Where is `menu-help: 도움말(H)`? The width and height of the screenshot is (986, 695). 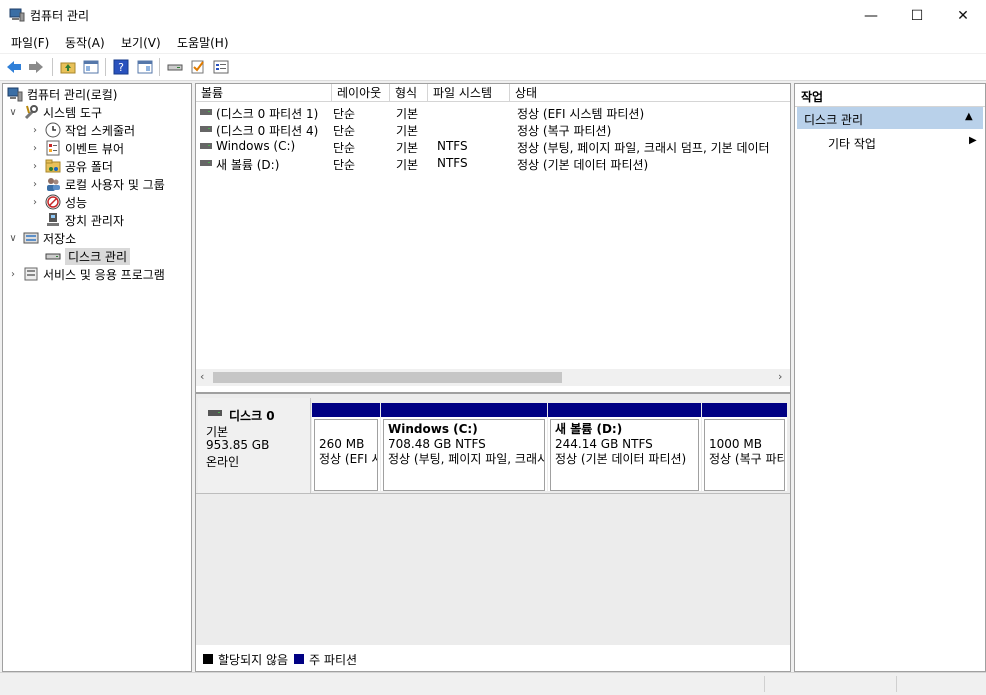
menu-help: 도움말(H) is located at coordinates (203, 42).